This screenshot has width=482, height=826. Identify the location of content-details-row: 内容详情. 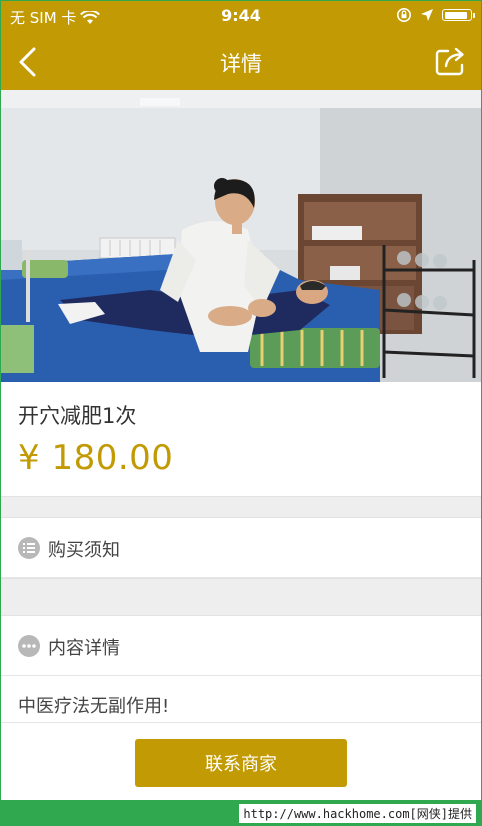
(241, 646).